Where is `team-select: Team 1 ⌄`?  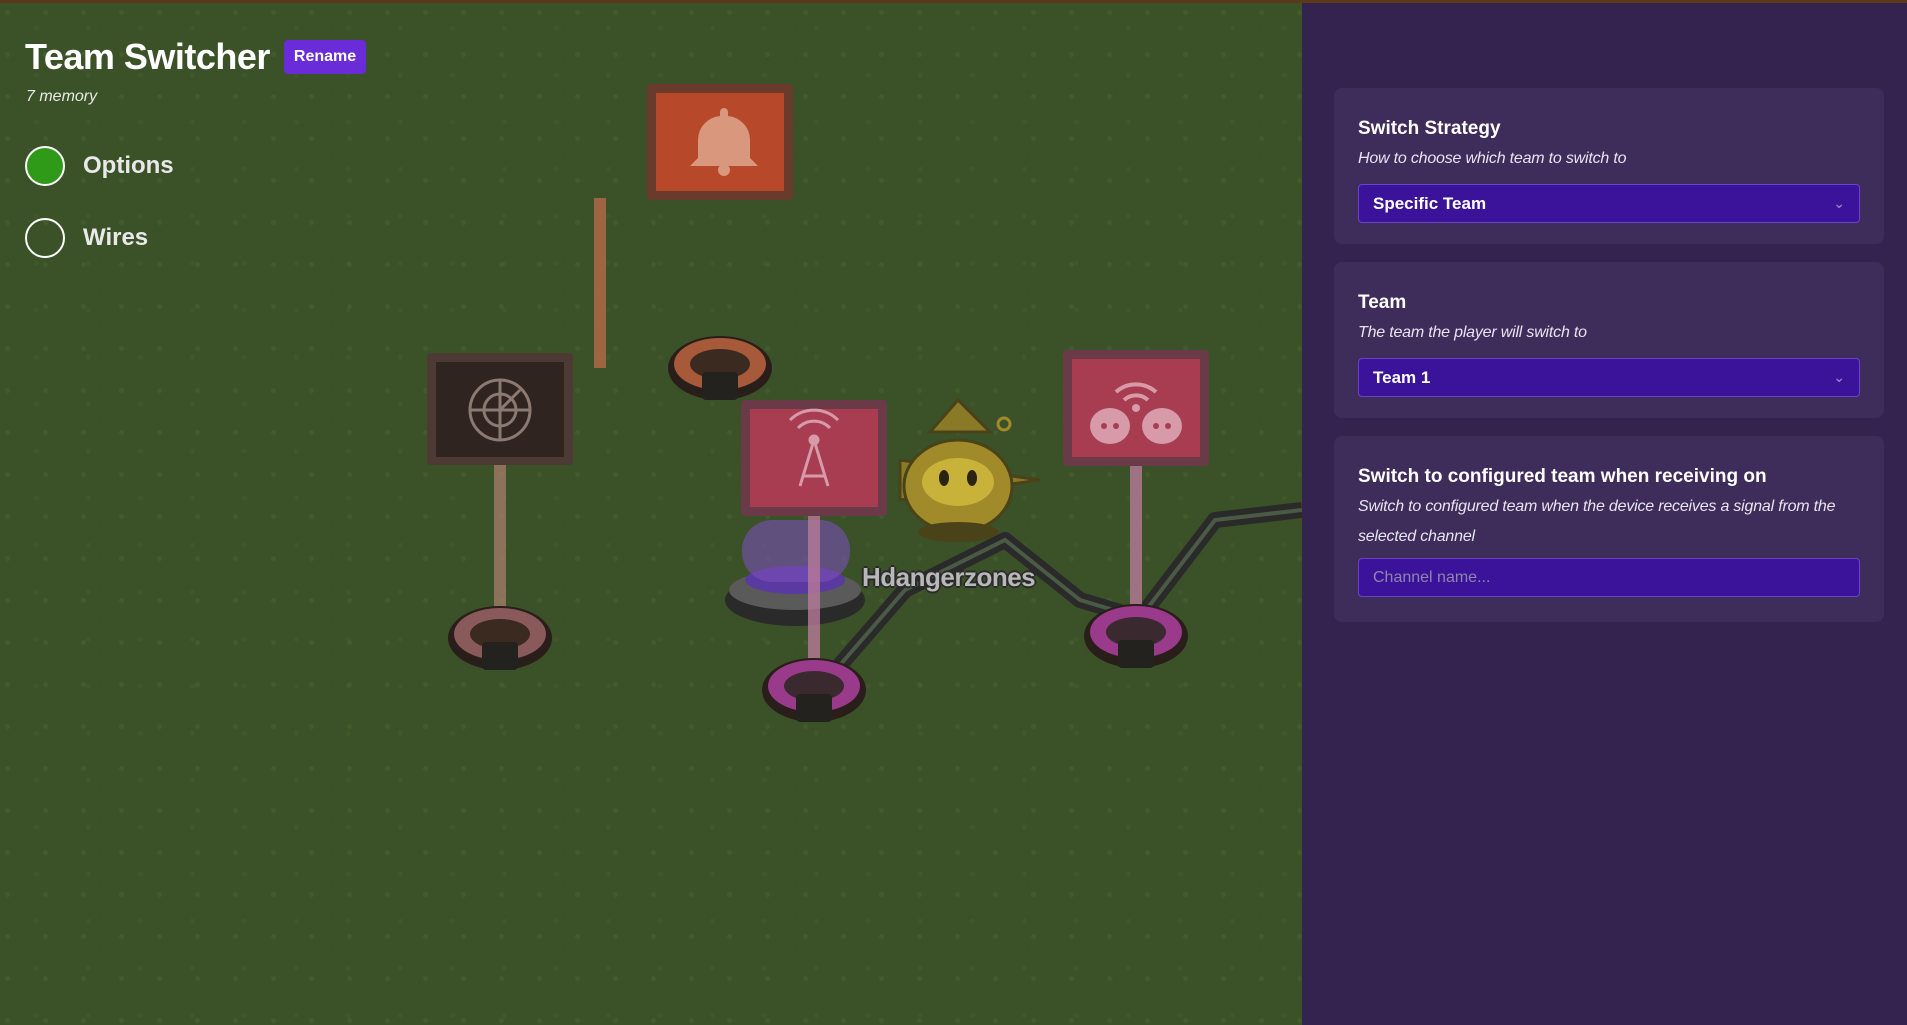 team-select: Team 1 ⌄ is located at coordinates (1609, 377).